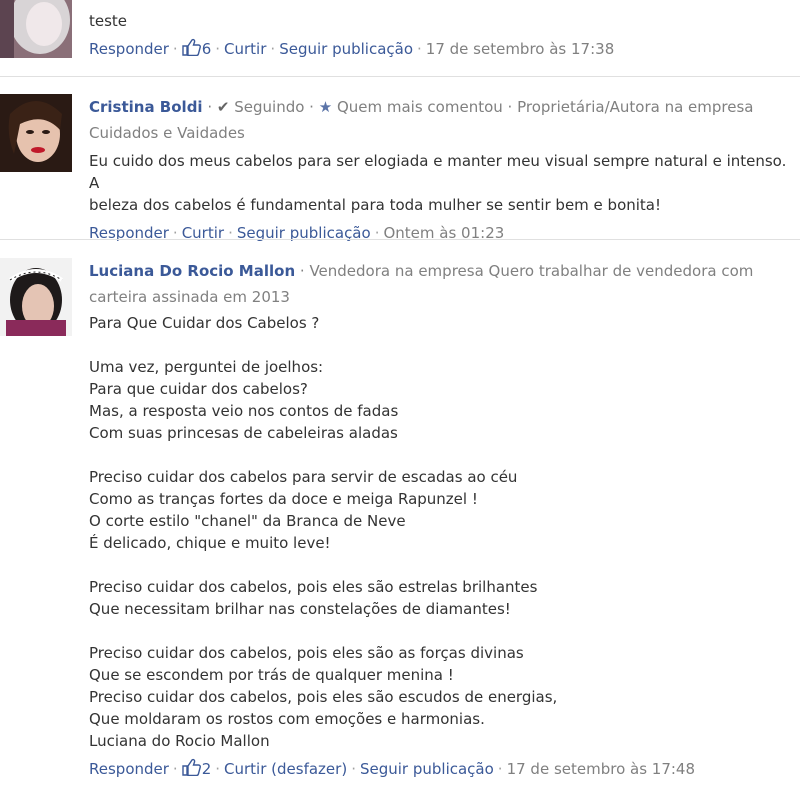 The height and width of the screenshot is (800, 800). What do you see at coordinates (207, 769) in the screenshot?
I see `like-count: 2` at bounding box center [207, 769].